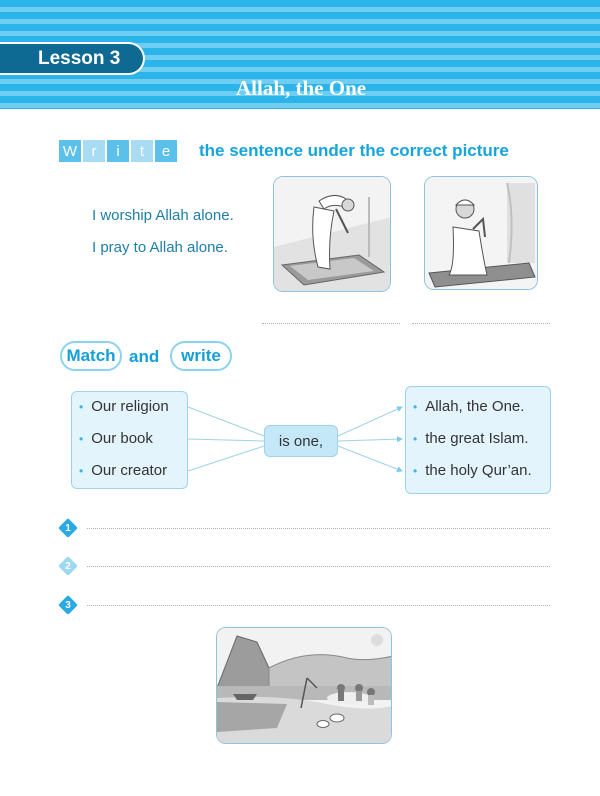 The image size is (600, 796). I want to click on center-phrase: is one,, so click(301, 441).